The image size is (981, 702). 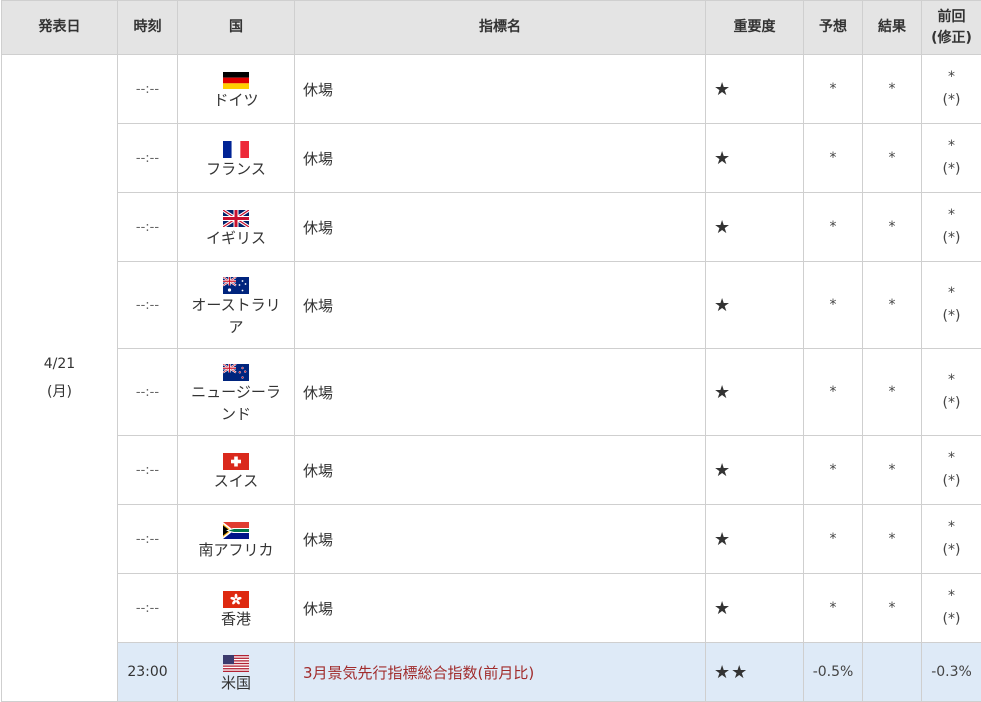 I want to click on table-row: --:-- 香港 休場 ★ * * * (*), so click(x=491, y=608).